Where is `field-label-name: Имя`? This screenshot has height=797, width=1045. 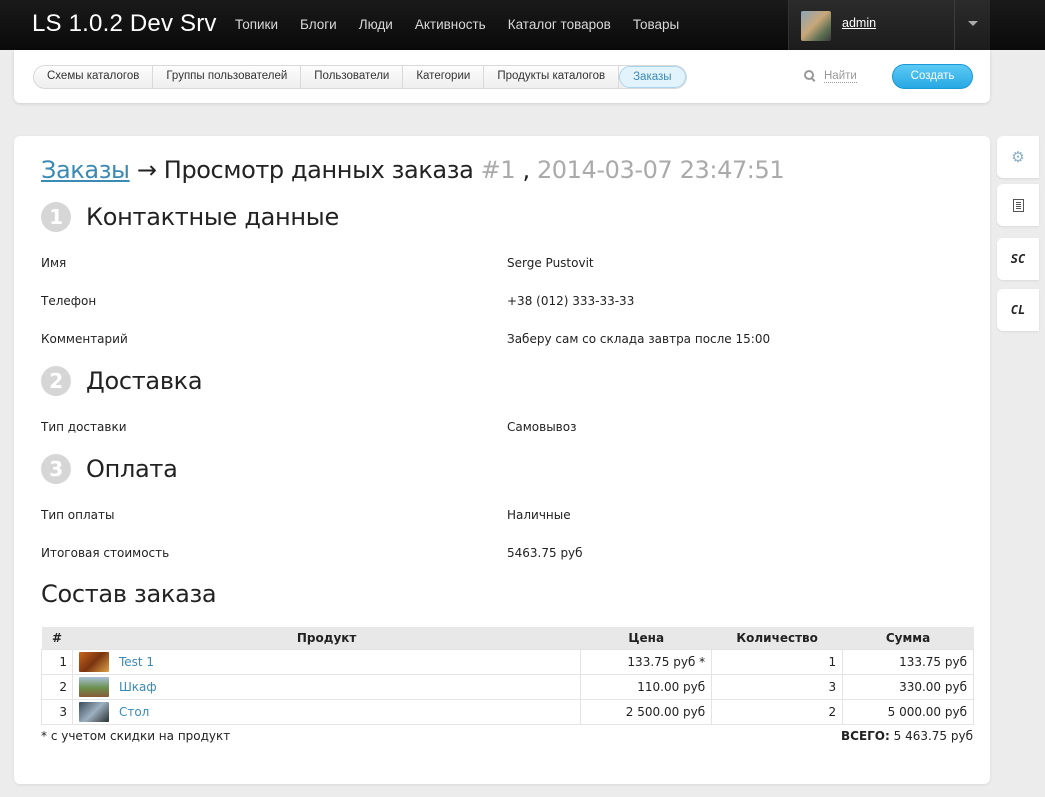
field-label-name: Имя is located at coordinates (54, 263).